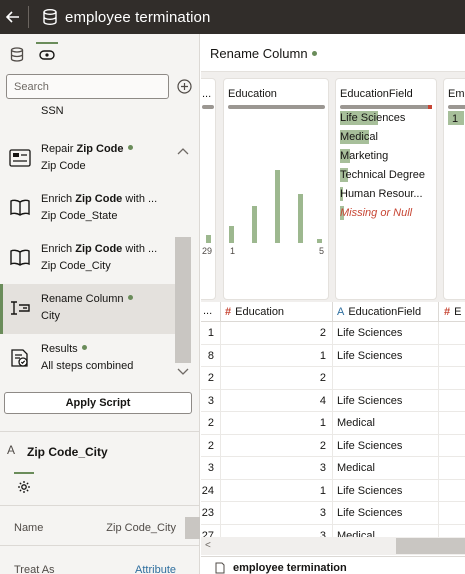  Describe the element at coordinates (20, 308) in the screenshot. I see `rename-icon` at that location.